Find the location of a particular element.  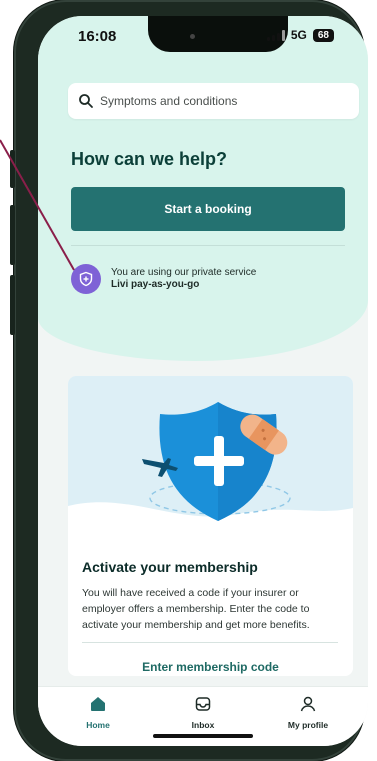

search-input: Symptoms and conditions is located at coordinates (213, 101).